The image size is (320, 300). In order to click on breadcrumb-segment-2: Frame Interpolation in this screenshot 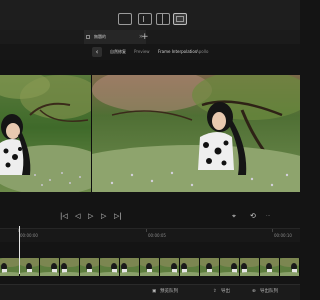, I will do `click(177, 52)`.